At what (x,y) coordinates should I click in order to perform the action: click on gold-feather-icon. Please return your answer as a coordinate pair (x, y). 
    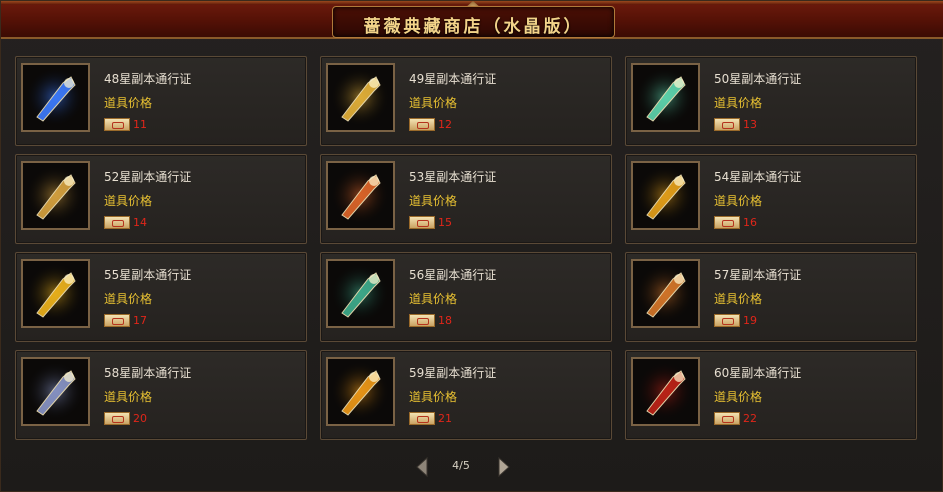
    Looking at the image, I should click on (360, 97).